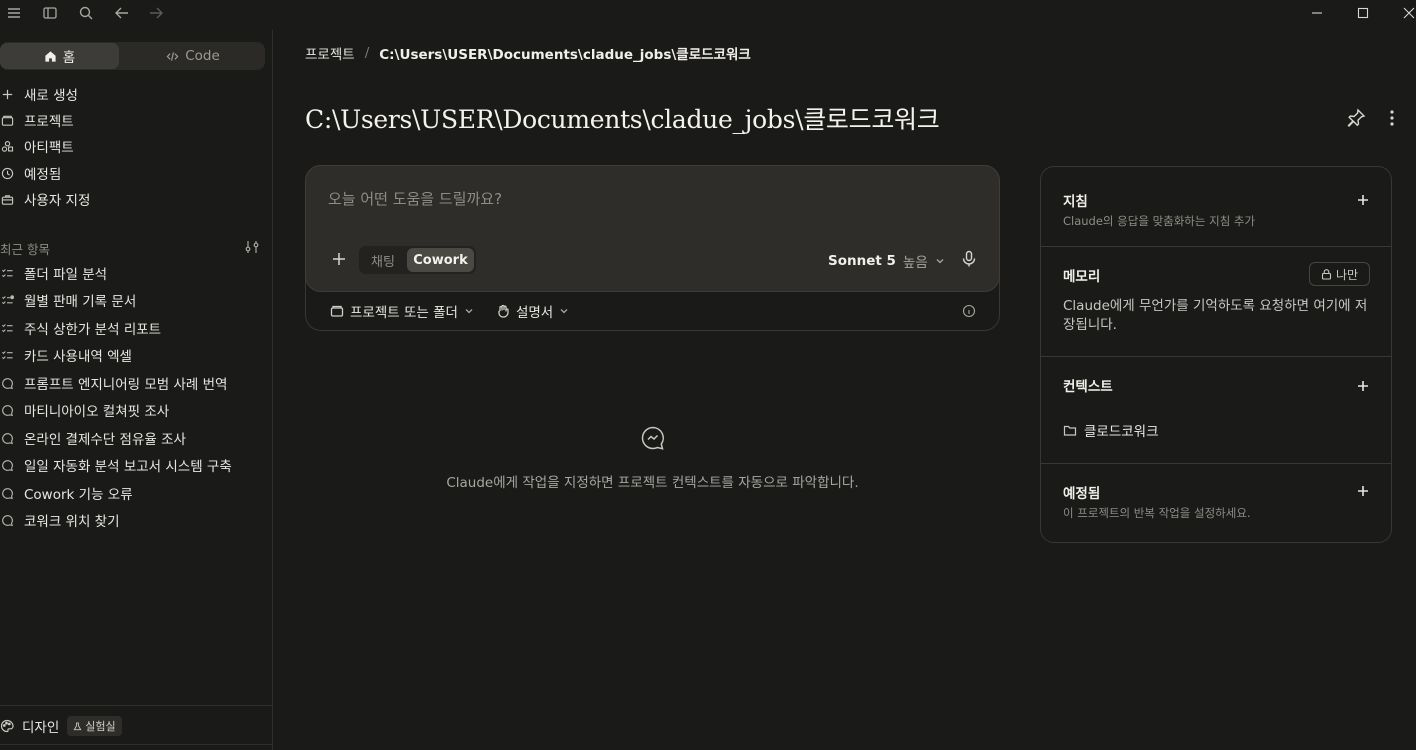 The image size is (1416, 750). Describe the element at coordinates (708, 13) in the screenshot. I see `title-bar` at that location.